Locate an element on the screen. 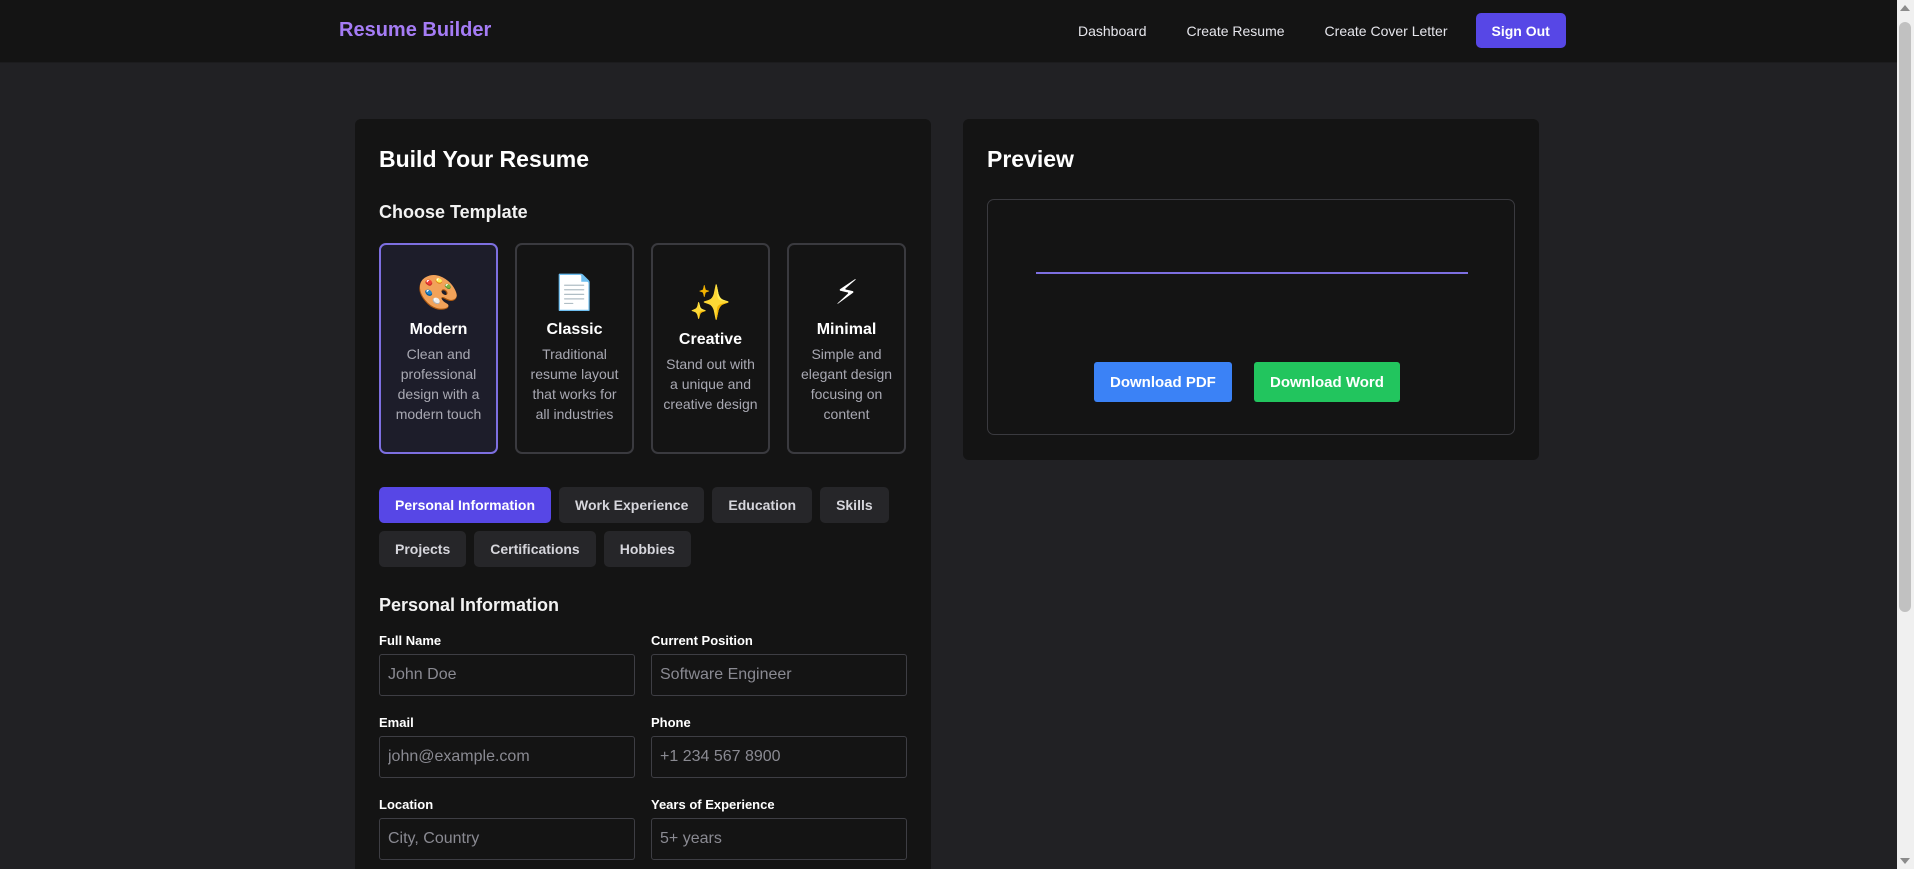  nav-link-create-resume: Create Resume is located at coordinates (1236, 31).